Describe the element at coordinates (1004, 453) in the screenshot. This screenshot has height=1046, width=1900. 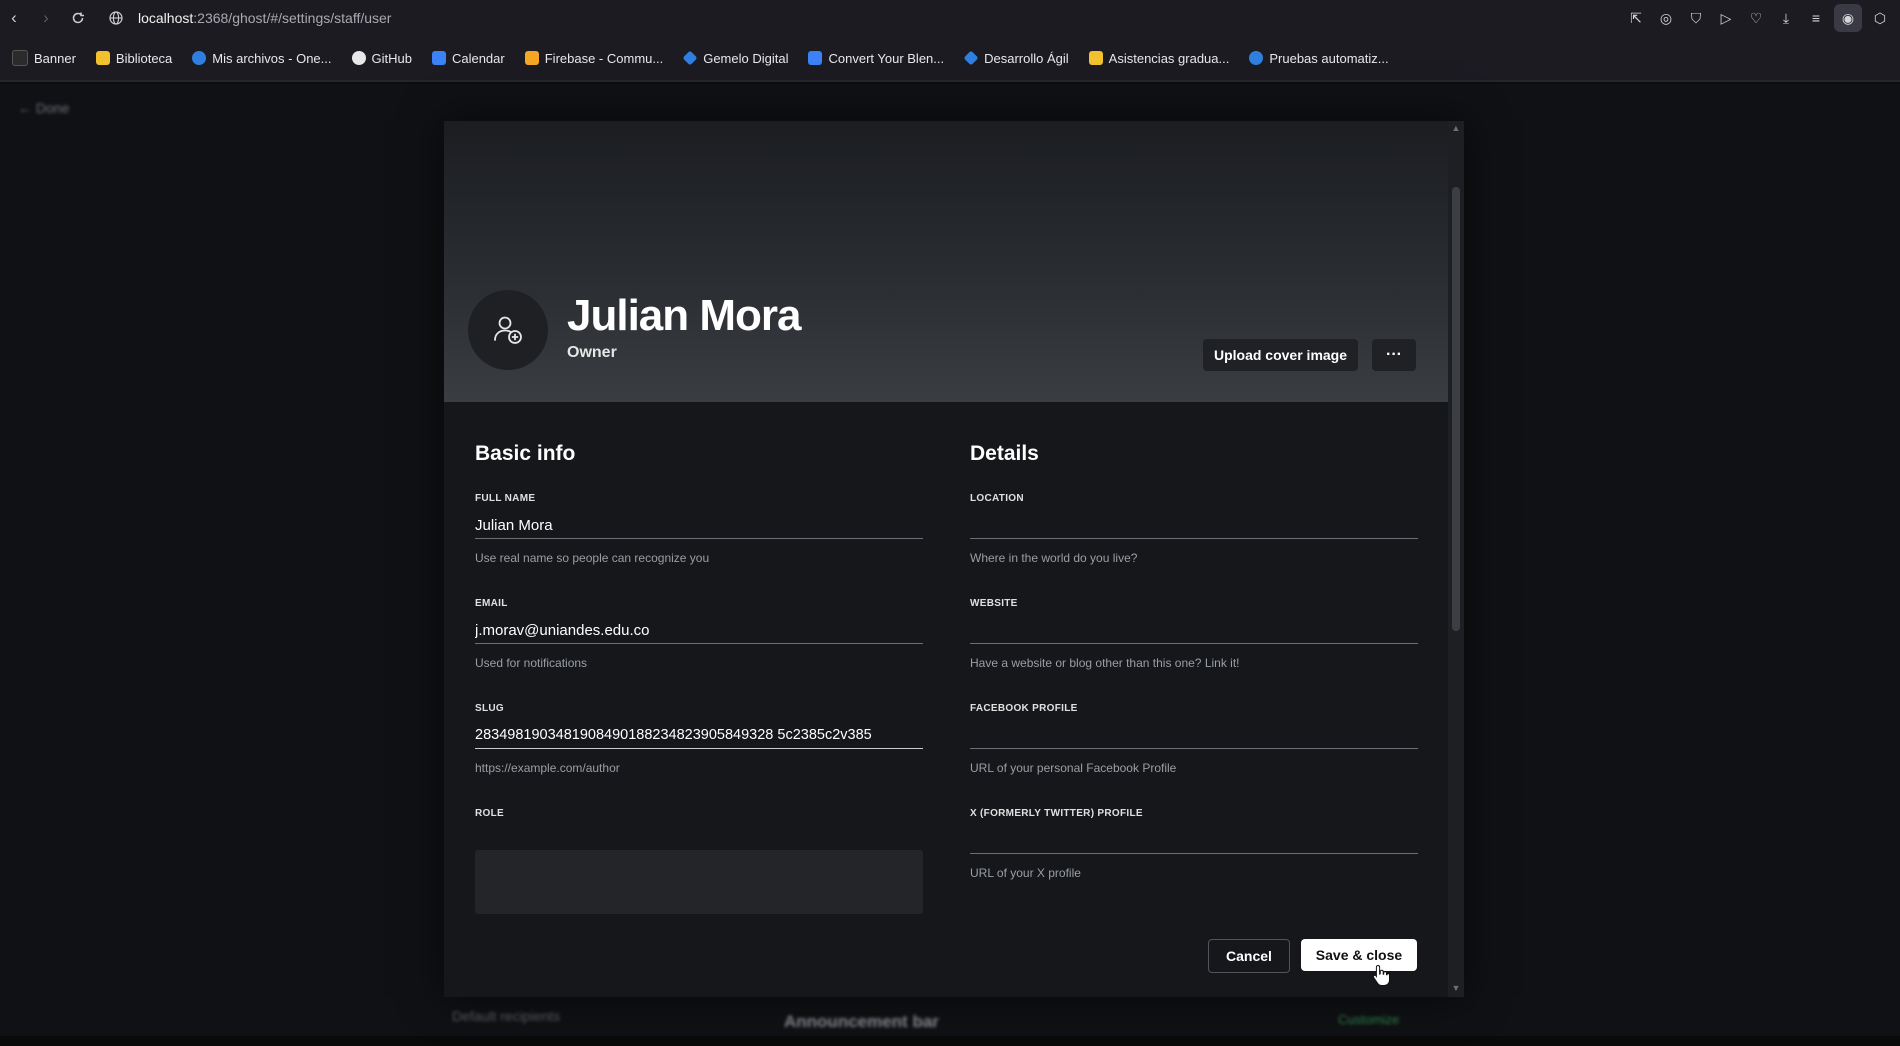
I see `details-title: Details` at that location.